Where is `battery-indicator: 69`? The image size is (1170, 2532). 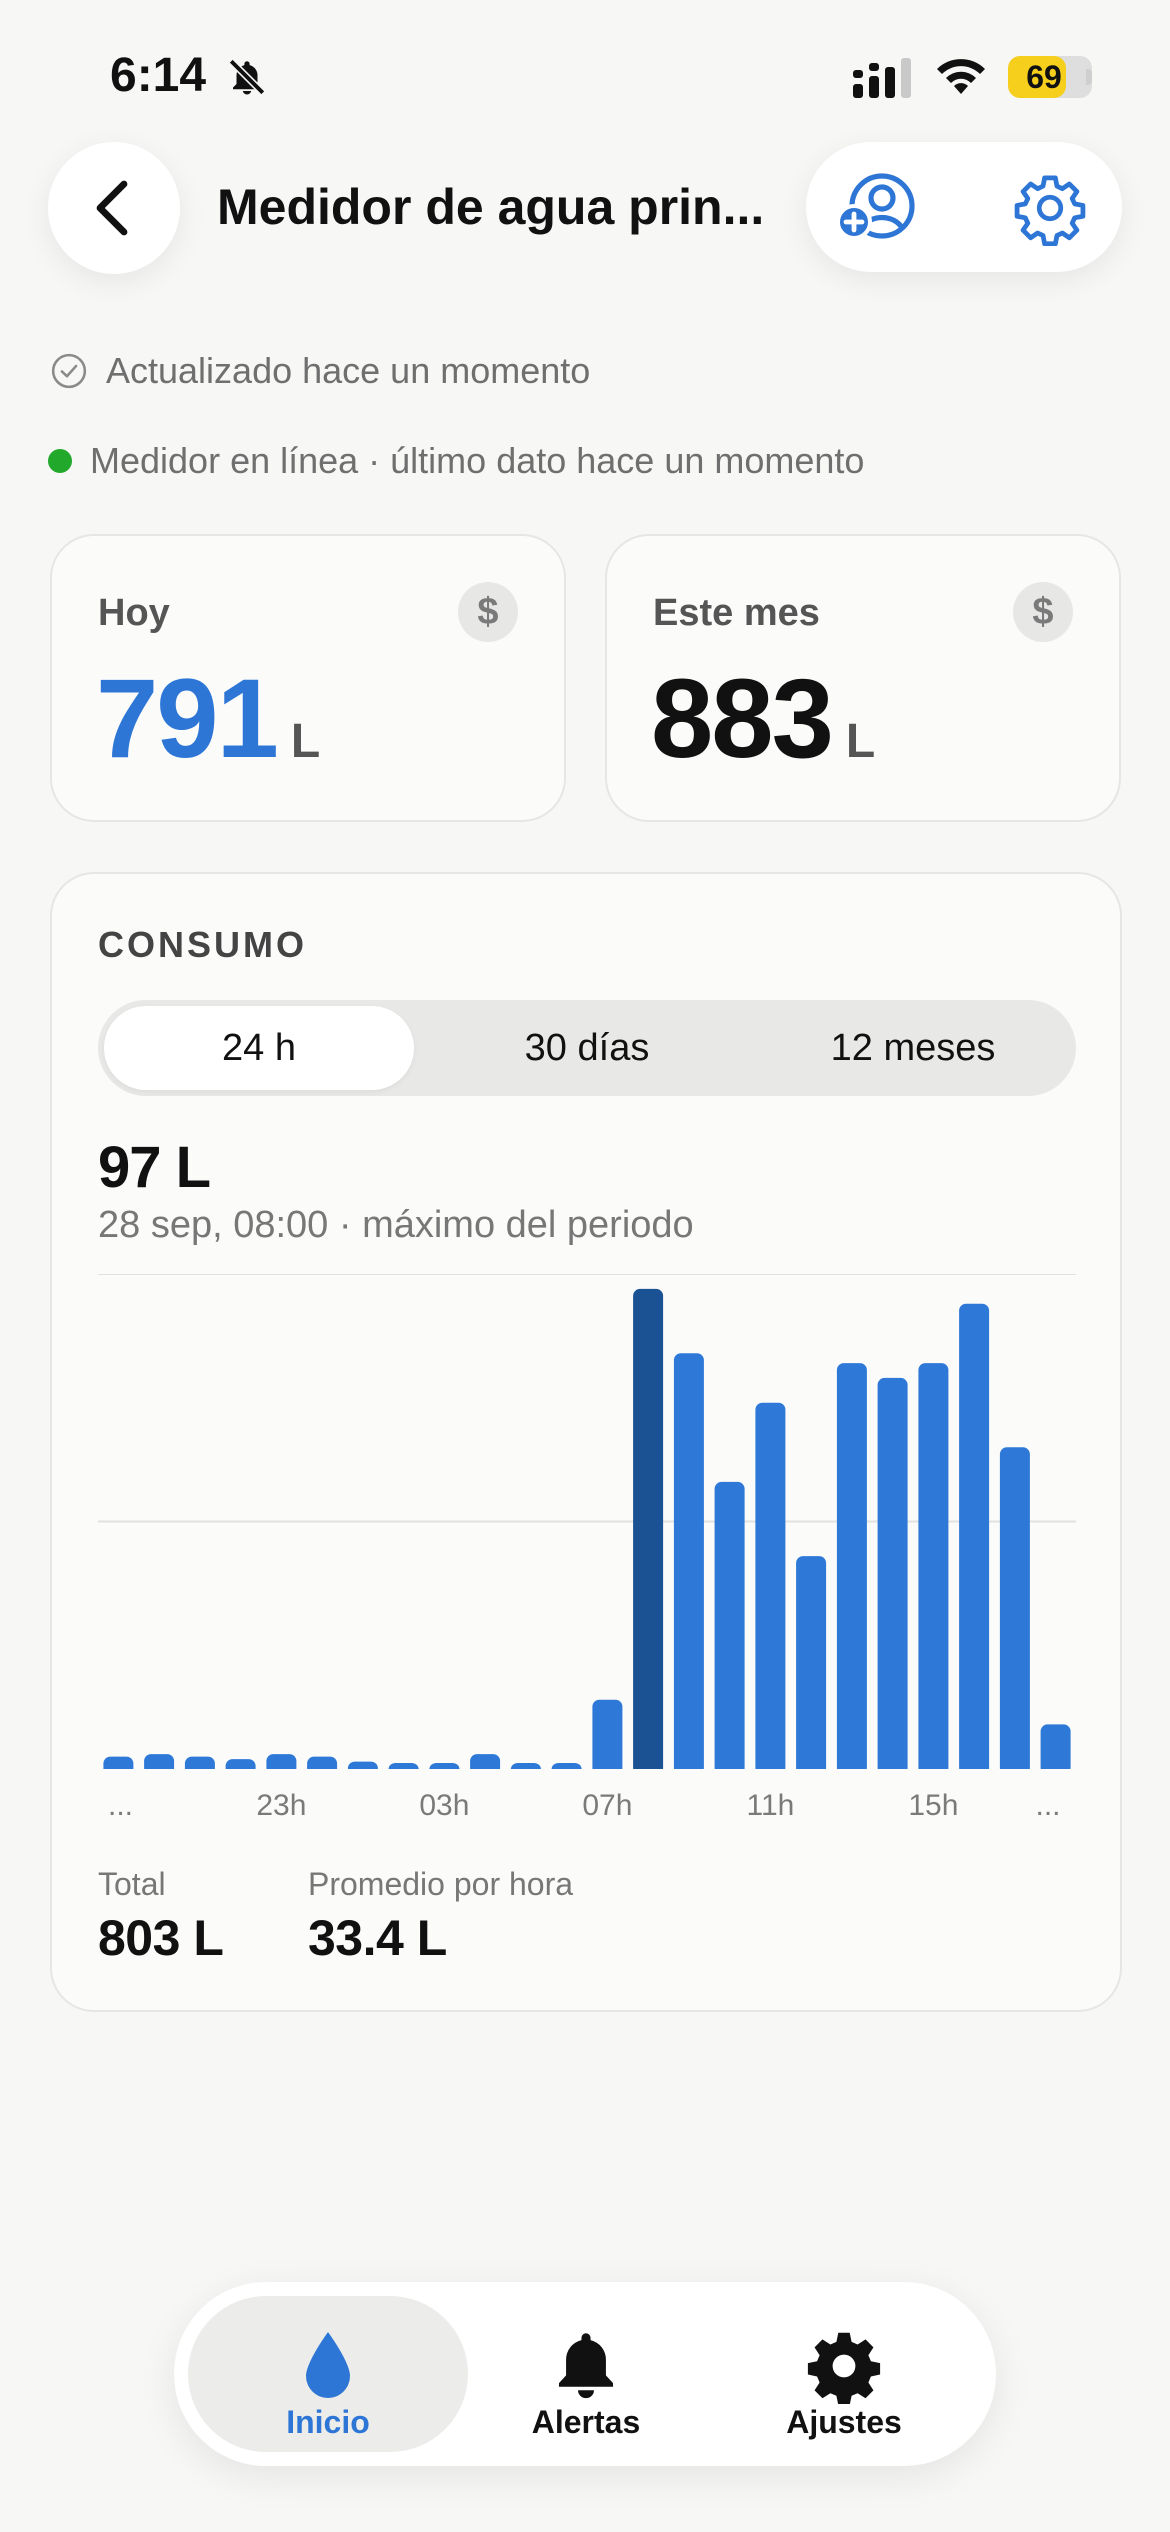 battery-indicator: 69 is located at coordinates (1050, 77).